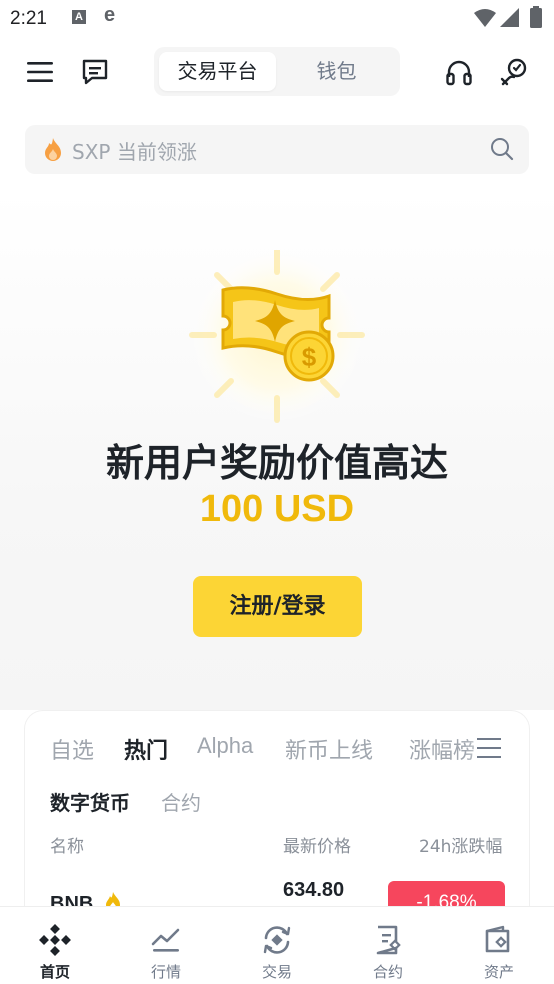 This screenshot has width=554, height=984. What do you see at coordinates (497, 939) in the screenshot?
I see `wallet-icon` at bounding box center [497, 939].